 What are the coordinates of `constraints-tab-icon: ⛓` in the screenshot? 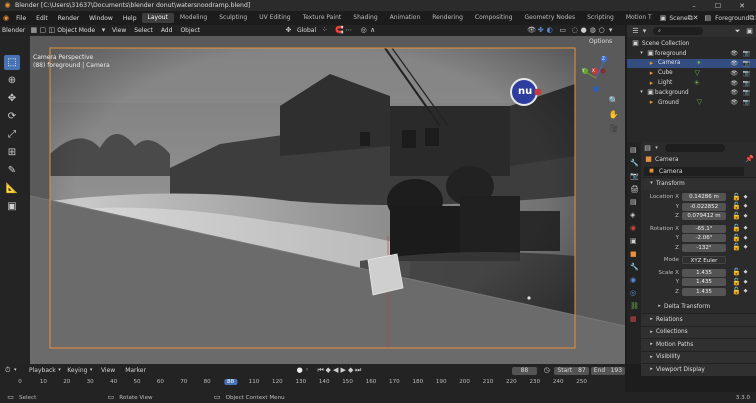 It's located at (634, 307).